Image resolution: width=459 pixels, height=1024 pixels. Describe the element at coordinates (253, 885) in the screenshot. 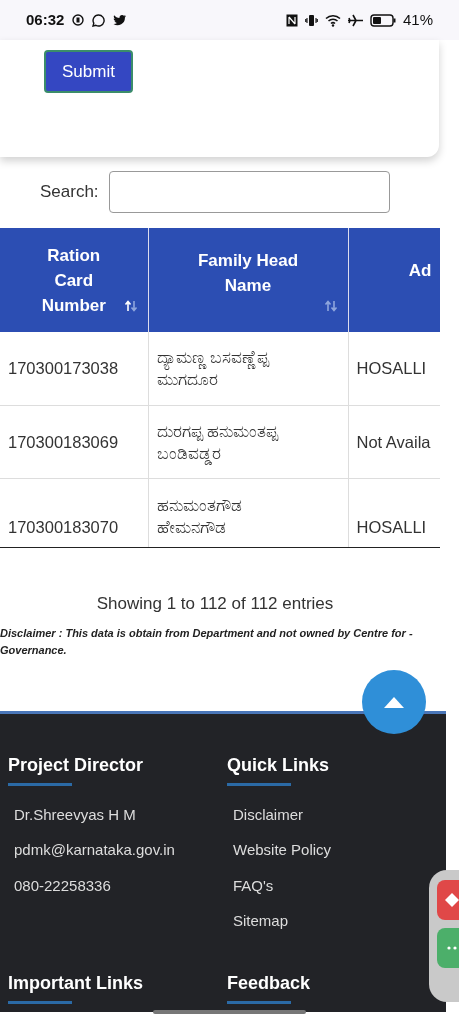

I see `footer-item: FAQ's` at that location.